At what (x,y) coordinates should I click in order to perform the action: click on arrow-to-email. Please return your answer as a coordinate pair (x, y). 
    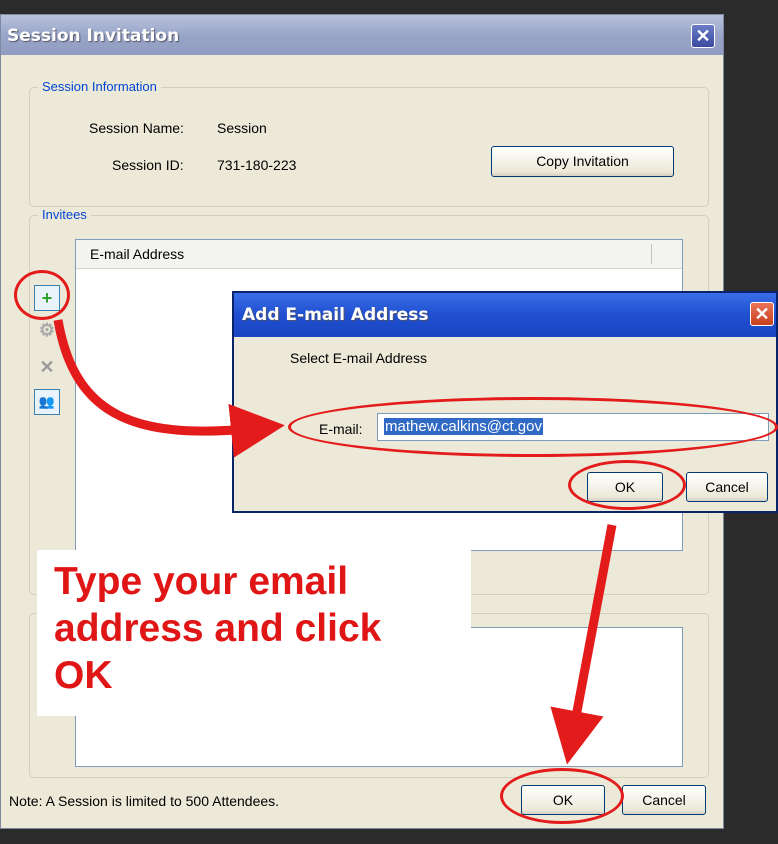
    Looking at the image, I should click on (169, 388).